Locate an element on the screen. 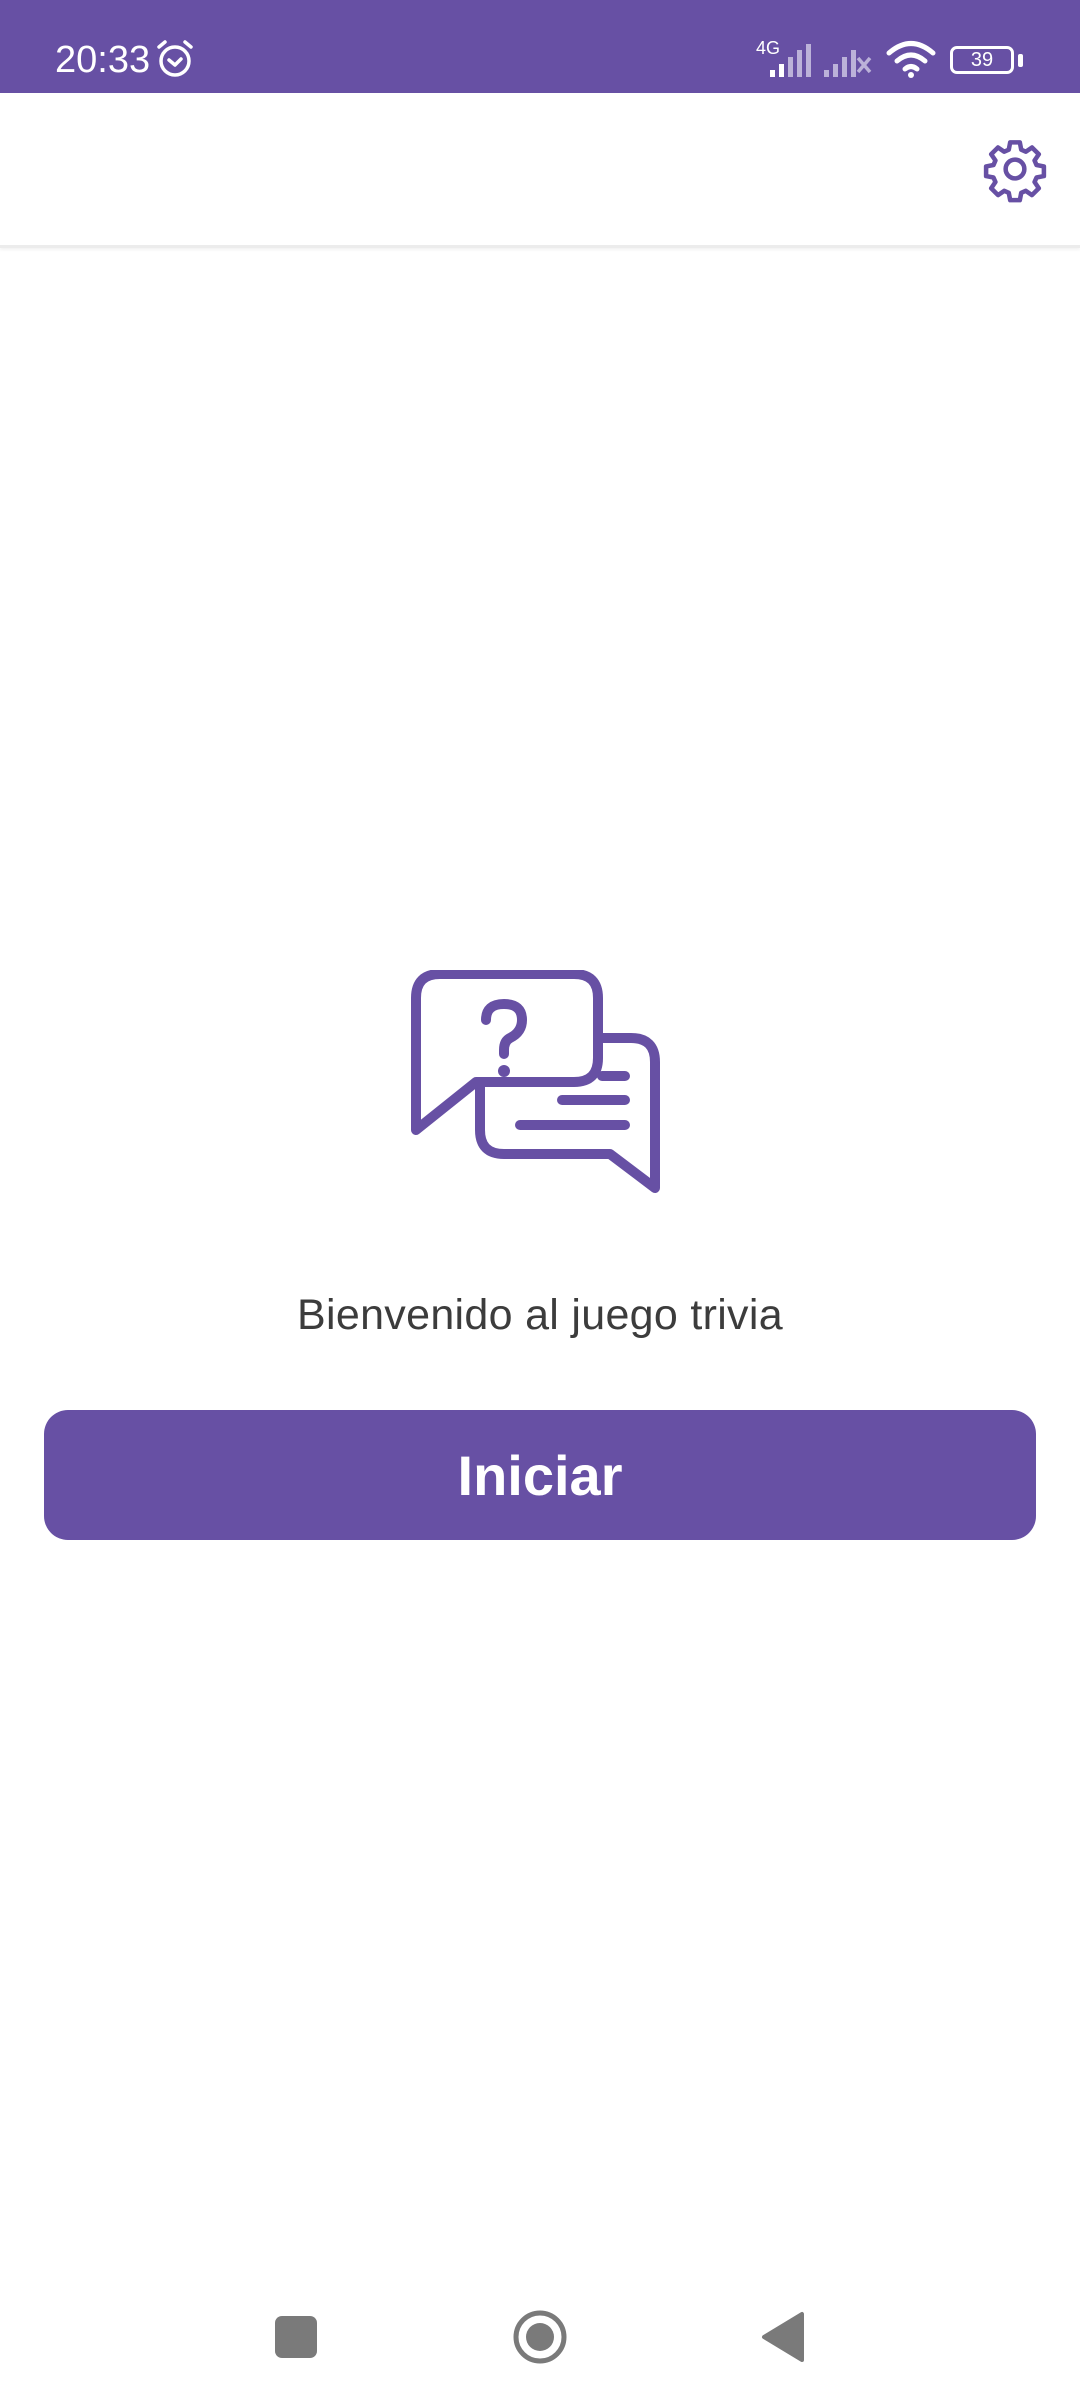 This screenshot has height=2400, width=1080. settings-button is located at coordinates (1015, 169).